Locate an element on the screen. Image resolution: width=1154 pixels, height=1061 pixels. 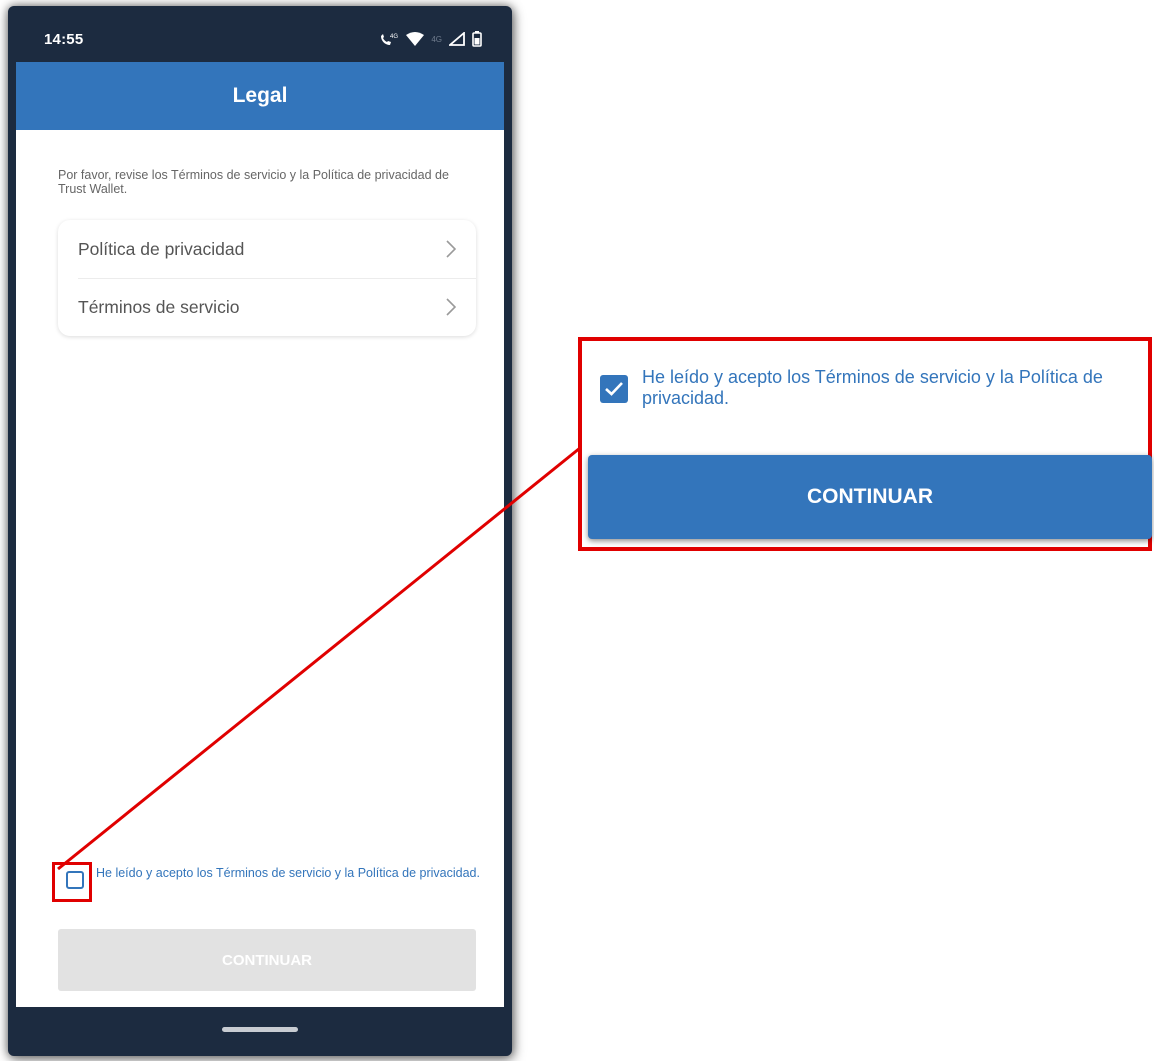
zoom-continue-button: CONTINUAR is located at coordinates (870, 497).